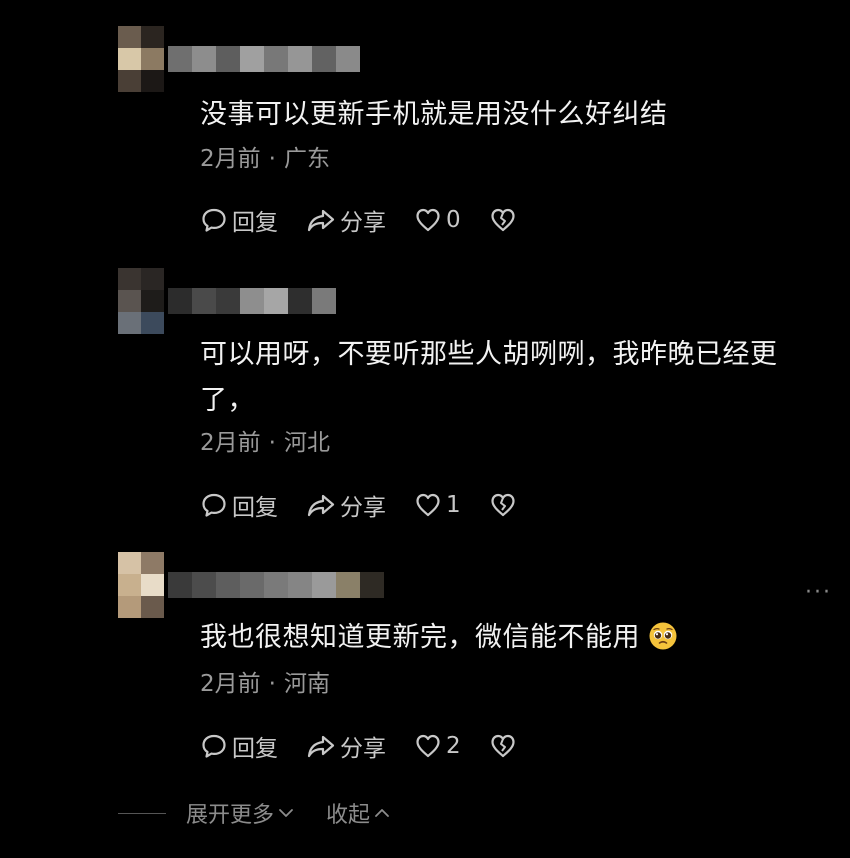  I want to click on comment-location: 河南, so click(306, 684).